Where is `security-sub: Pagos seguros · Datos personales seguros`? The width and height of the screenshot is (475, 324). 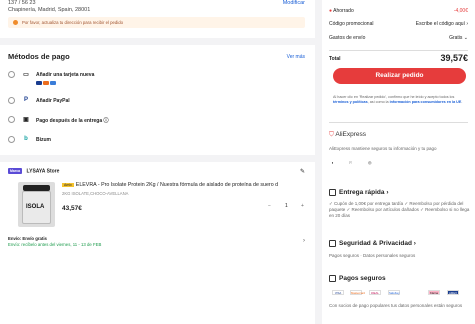 security-sub: Pagos seguros · Datos personales seguros is located at coordinates (372, 255).